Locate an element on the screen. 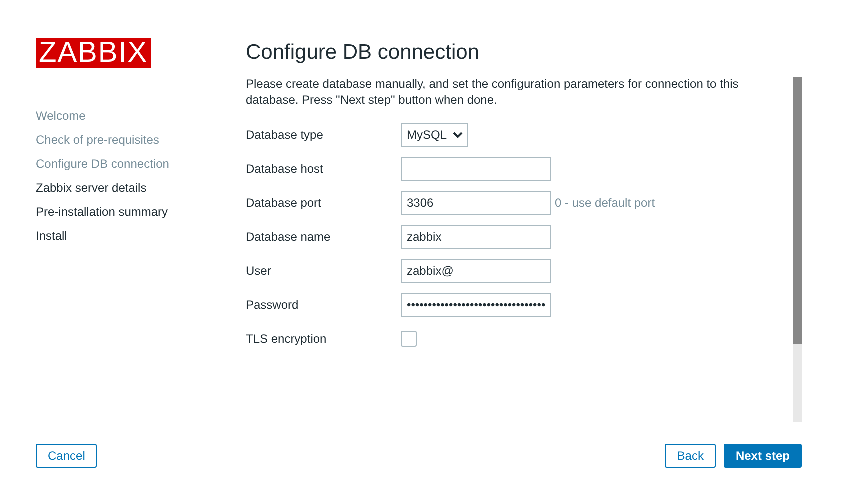  select-field: MySQL is located at coordinates (434, 135).